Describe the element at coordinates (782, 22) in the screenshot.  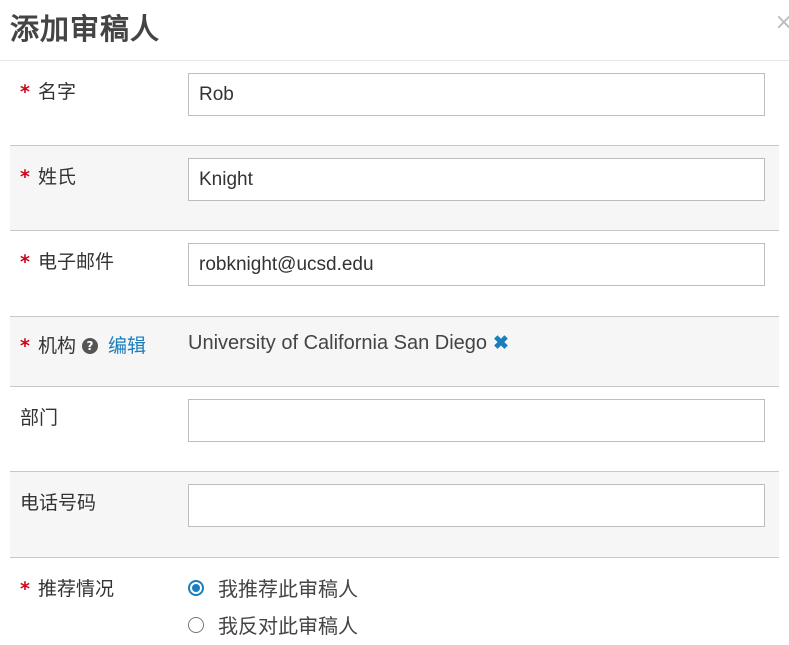
I see `close-icon: ×` at that location.